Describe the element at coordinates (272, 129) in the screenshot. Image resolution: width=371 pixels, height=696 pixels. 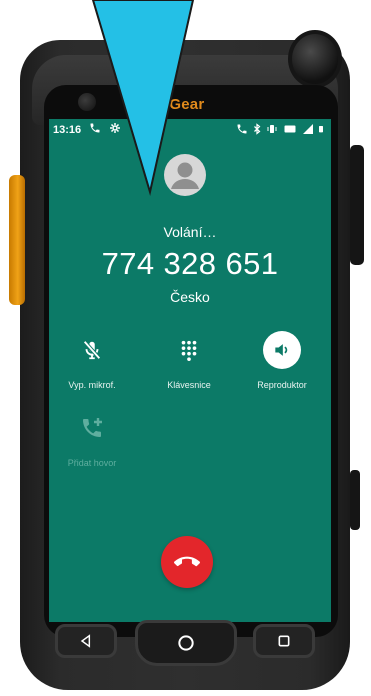
I see `vibrate-icon` at that location.